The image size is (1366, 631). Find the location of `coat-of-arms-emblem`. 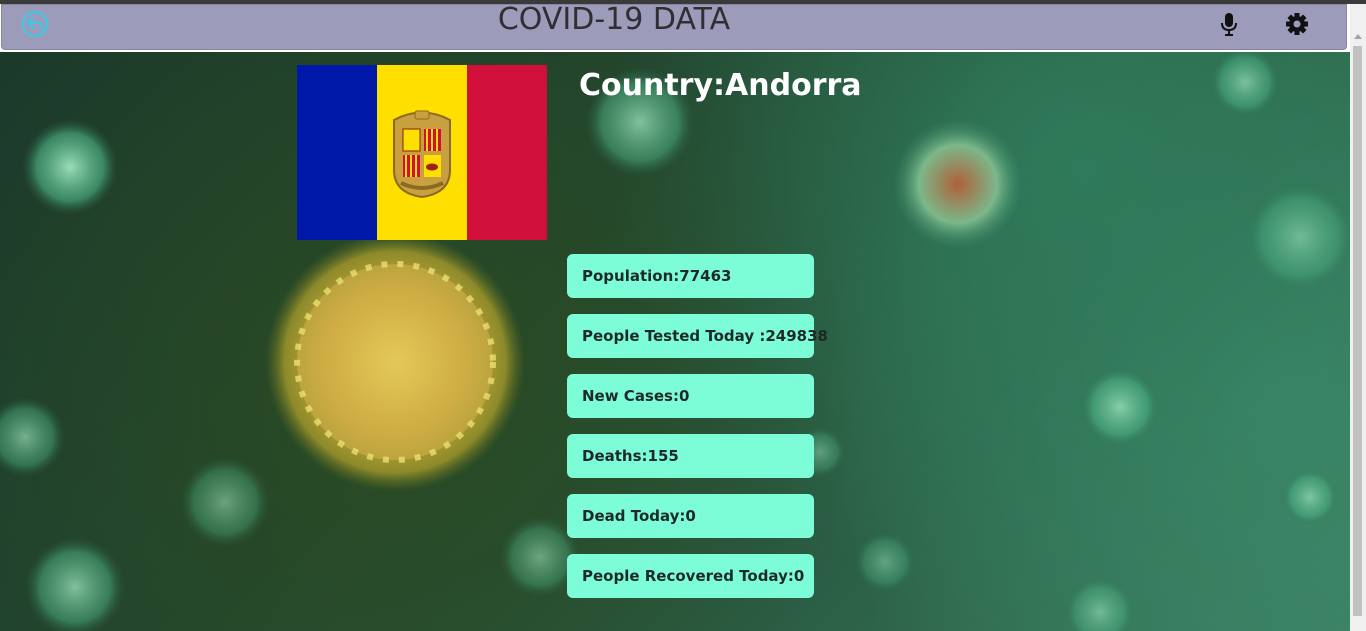

coat-of-arms-emblem is located at coordinates (422, 154).